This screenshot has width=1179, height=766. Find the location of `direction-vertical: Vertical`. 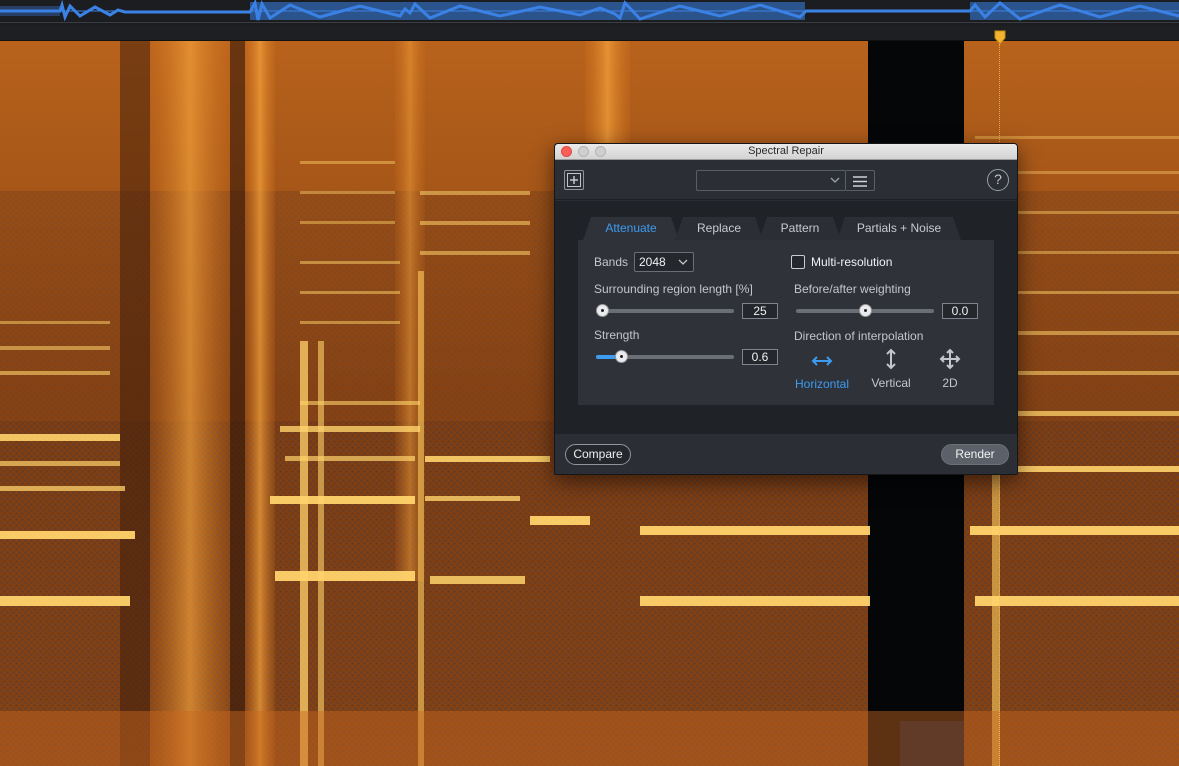

direction-vertical: Vertical is located at coordinates (891, 369).